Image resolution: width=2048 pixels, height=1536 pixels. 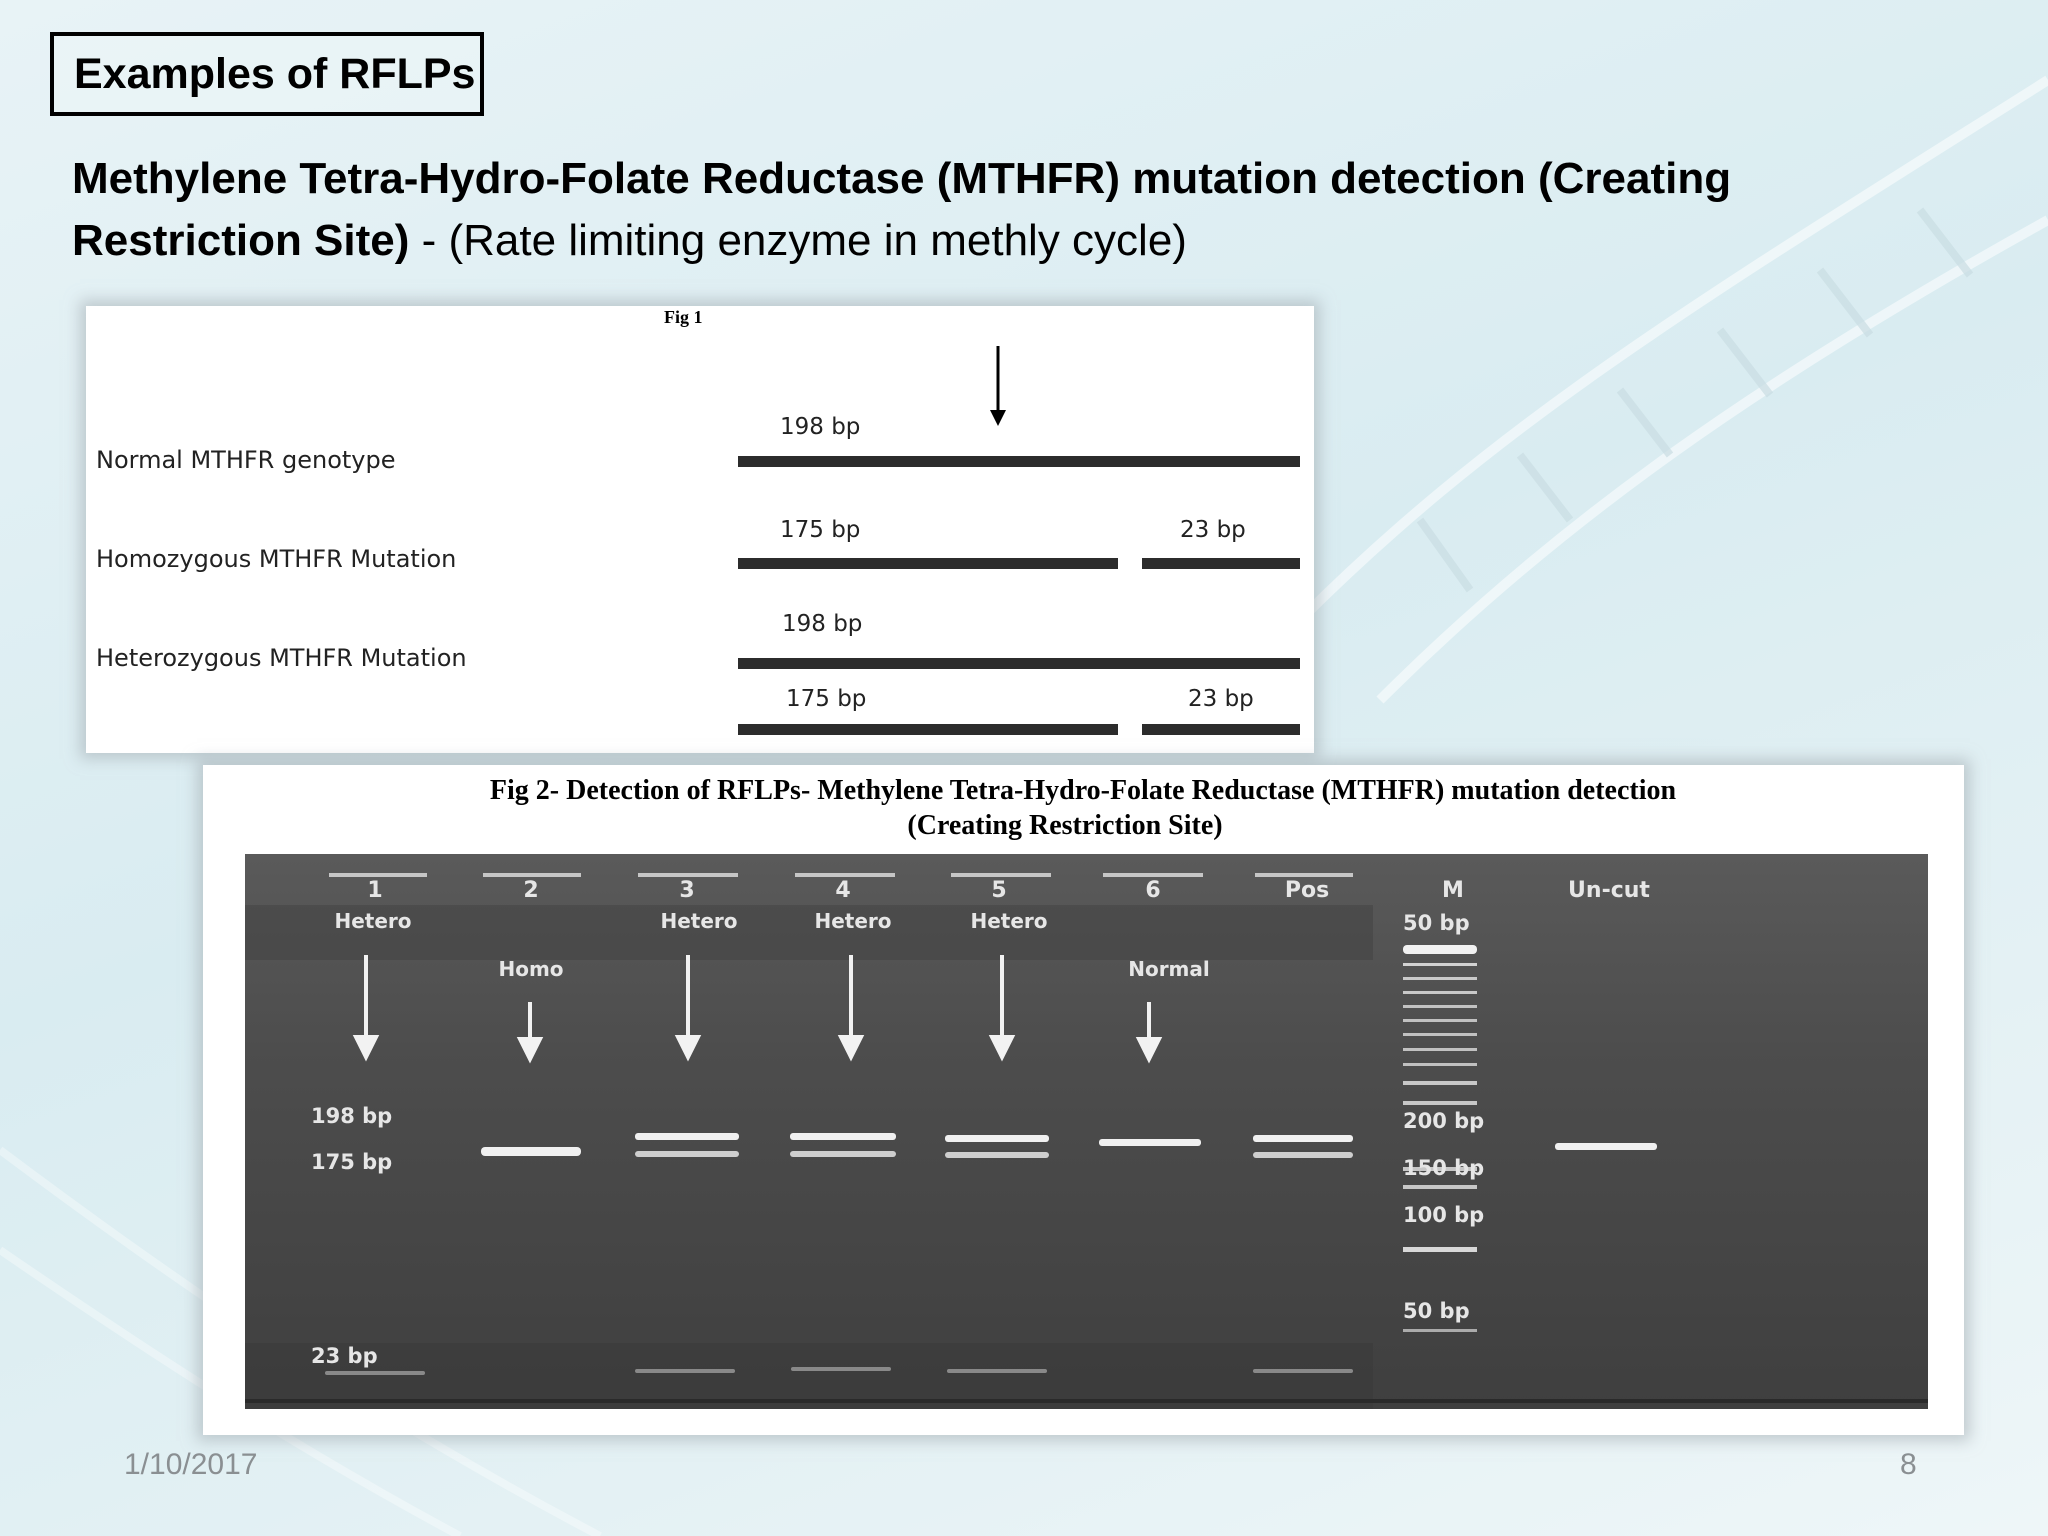 I want to click on marker-label: 150 bp, so click(x=1443, y=1168).